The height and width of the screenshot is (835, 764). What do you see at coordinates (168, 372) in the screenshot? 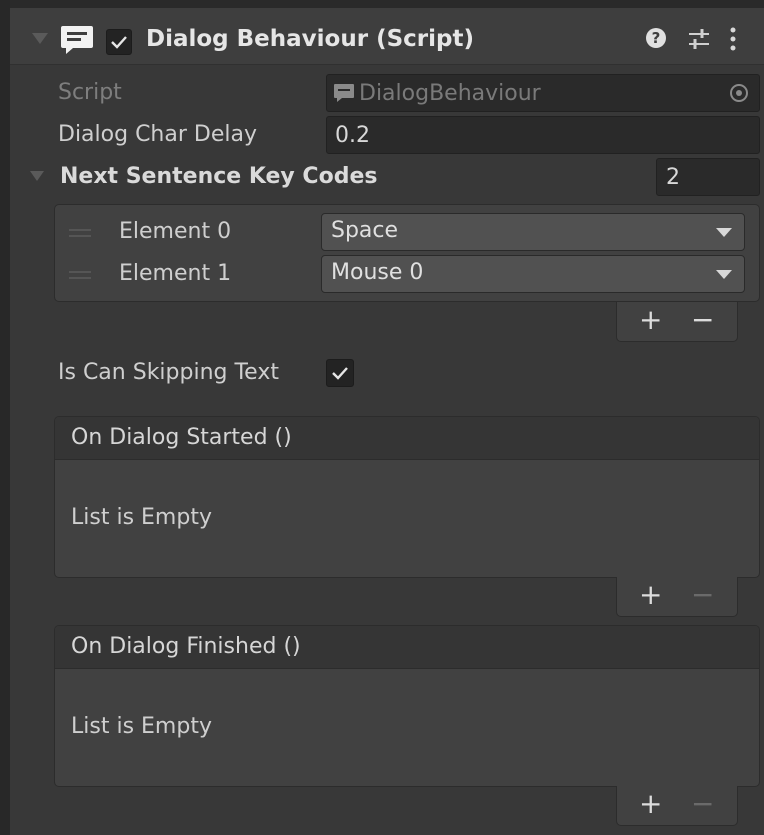
I see `skipping-label: Is Can Skipping Text` at bounding box center [168, 372].